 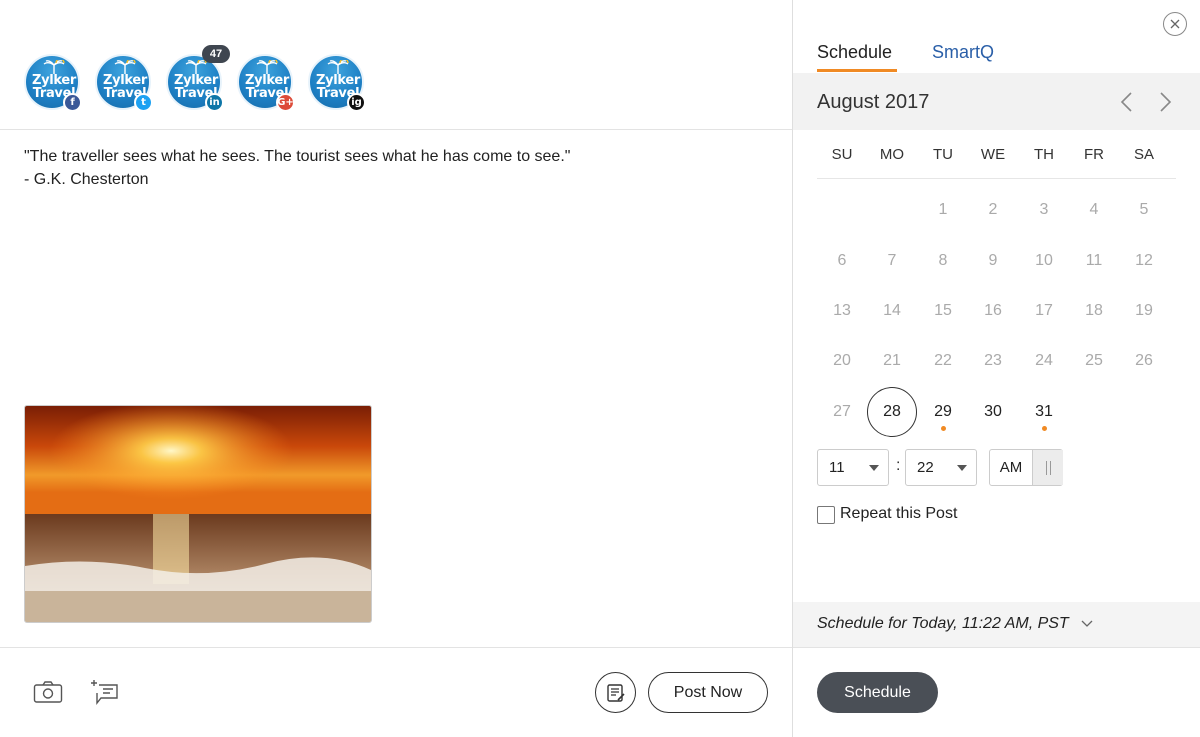 What do you see at coordinates (1127, 102) in the screenshot?
I see `prev-month-icon` at bounding box center [1127, 102].